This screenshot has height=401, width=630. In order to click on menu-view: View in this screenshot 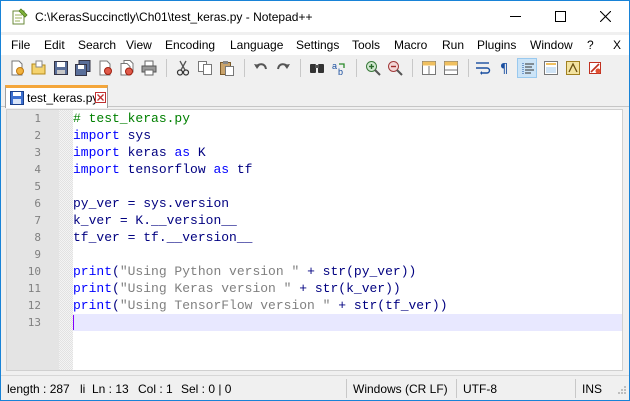, I will do `click(139, 45)`.